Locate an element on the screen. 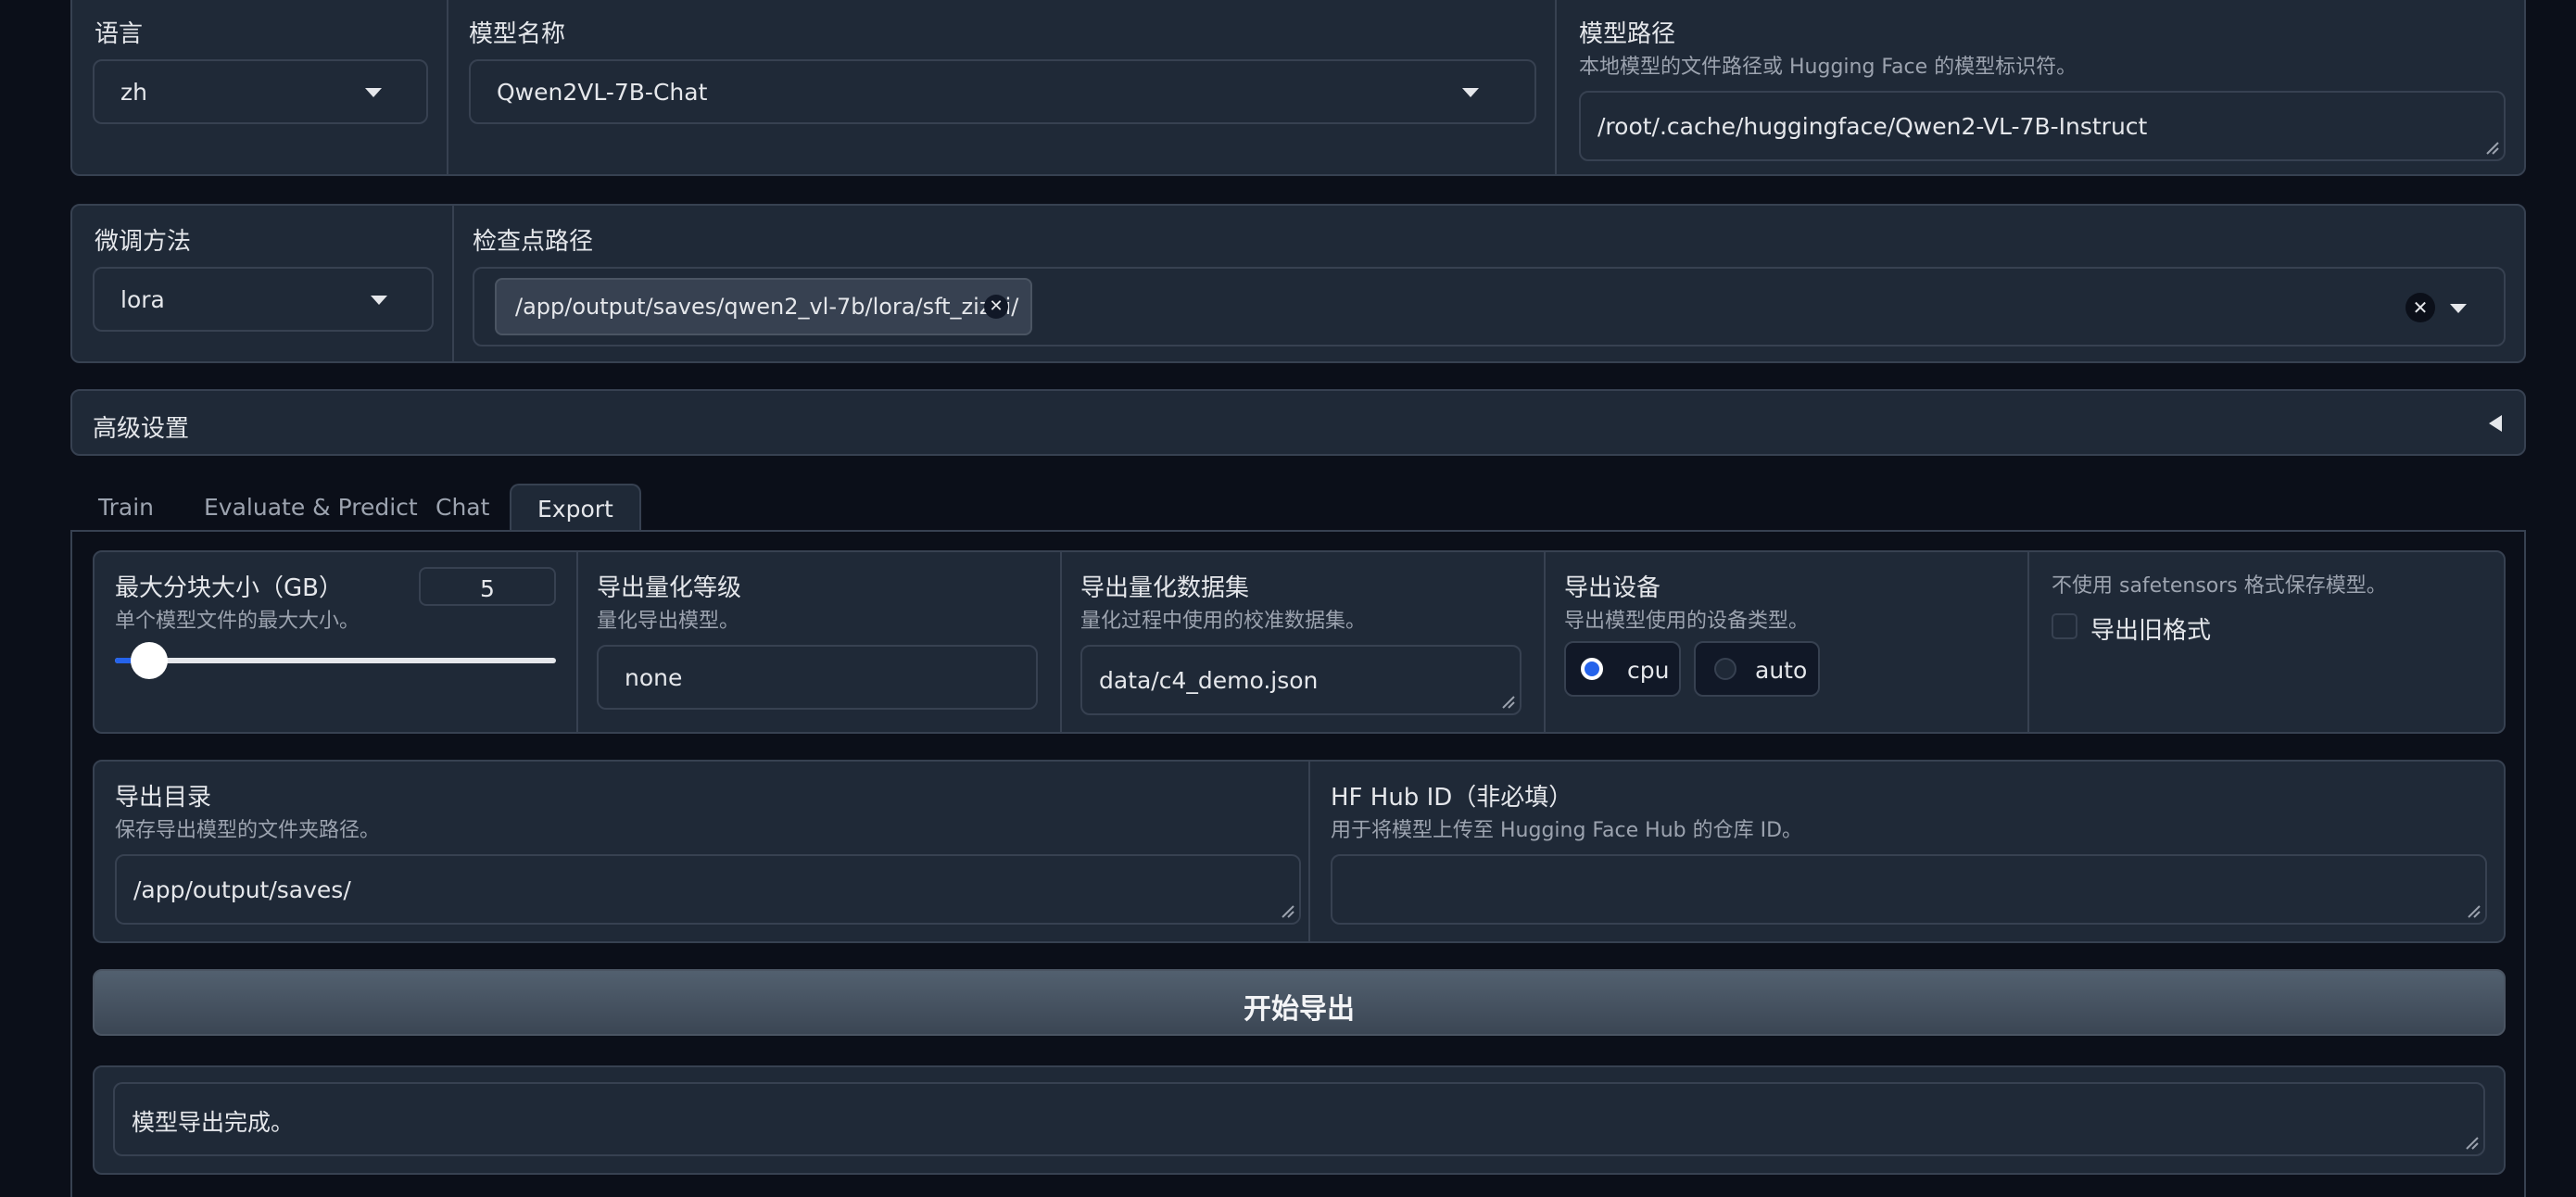 The image size is (2576, 1197). export-device-label: 导出设备 is located at coordinates (1613, 588).